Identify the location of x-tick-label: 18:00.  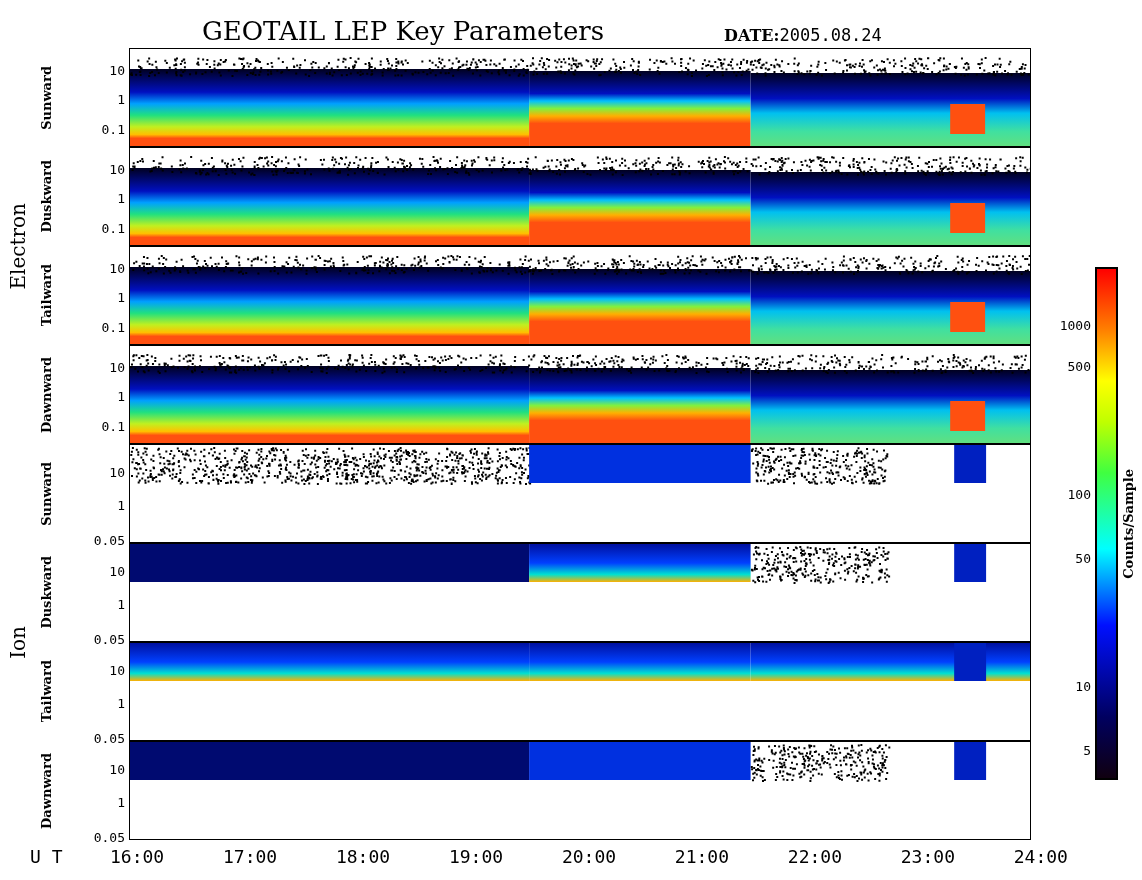
(363, 857).